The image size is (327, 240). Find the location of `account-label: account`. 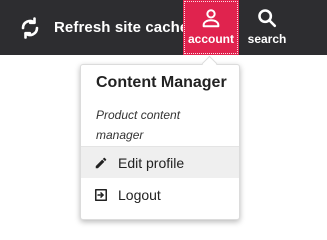

account-label: account is located at coordinates (210, 39).